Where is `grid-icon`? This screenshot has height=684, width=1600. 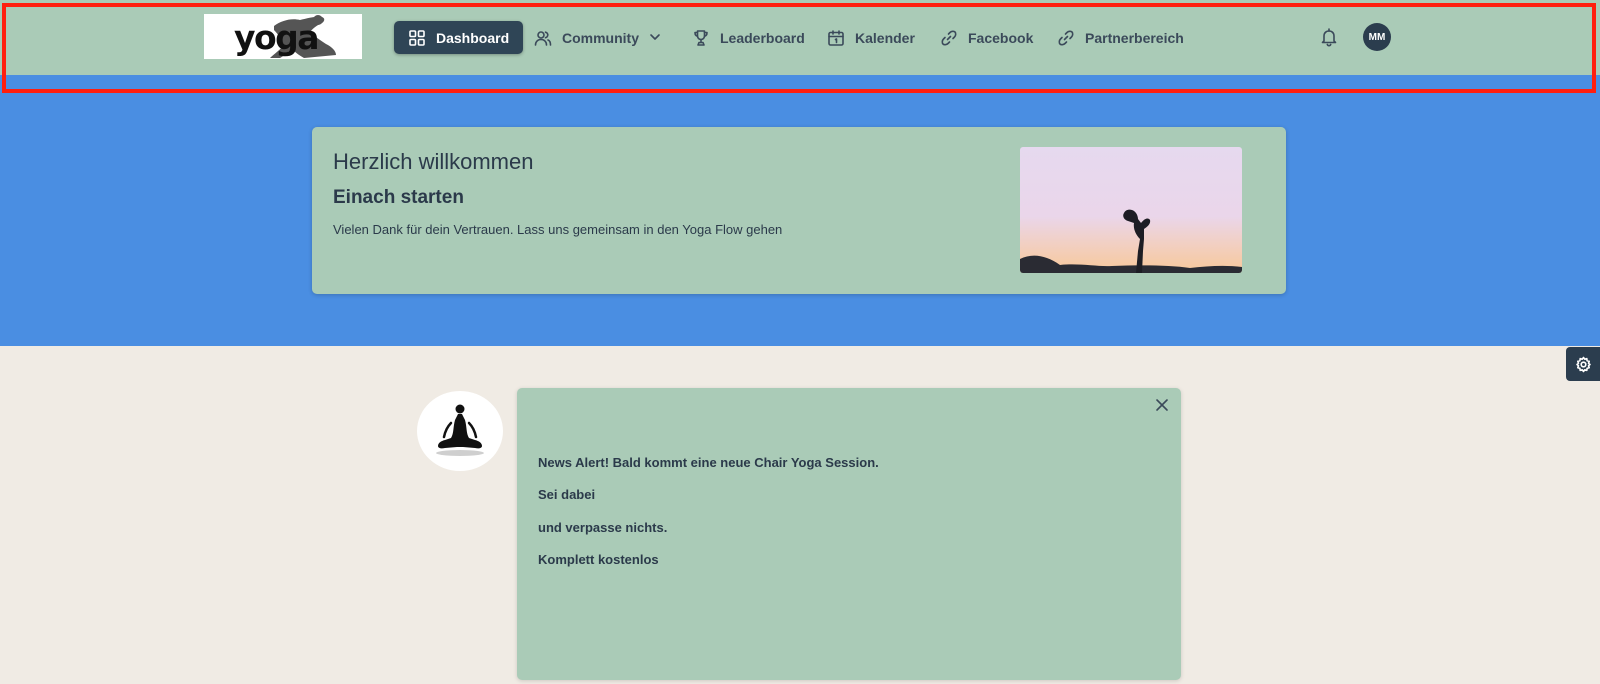 grid-icon is located at coordinates (417, 37).